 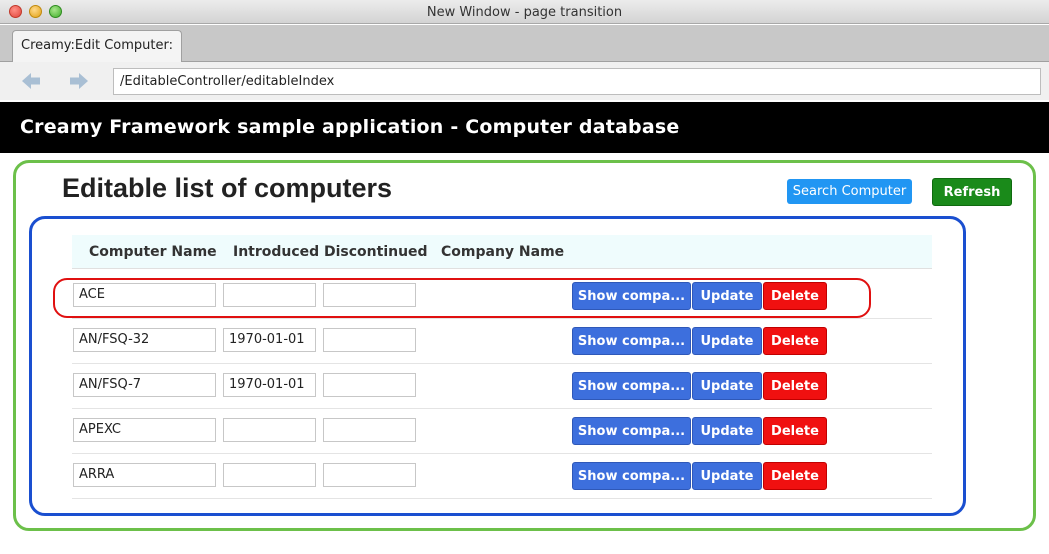 I want to click on table-row: APEXC Show compa... Update Delete, so click(x=502, y=431).